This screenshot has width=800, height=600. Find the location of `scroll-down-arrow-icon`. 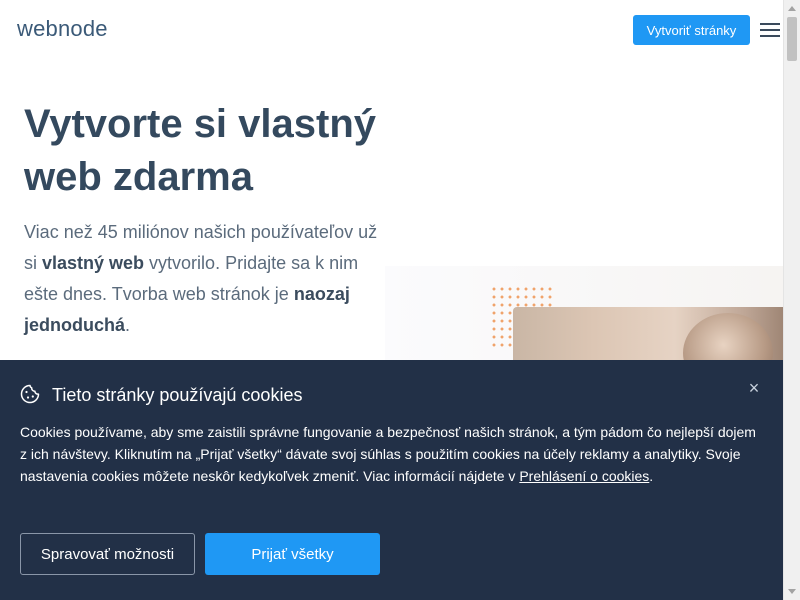

scroll-down-arrow-icon is located at coordinates (792, 591).